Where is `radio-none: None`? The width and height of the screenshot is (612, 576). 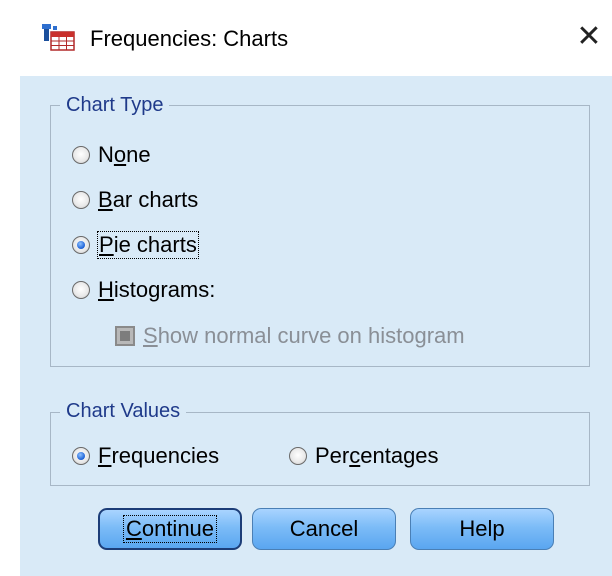
radio-none: None is located at coordinates (111, 155).